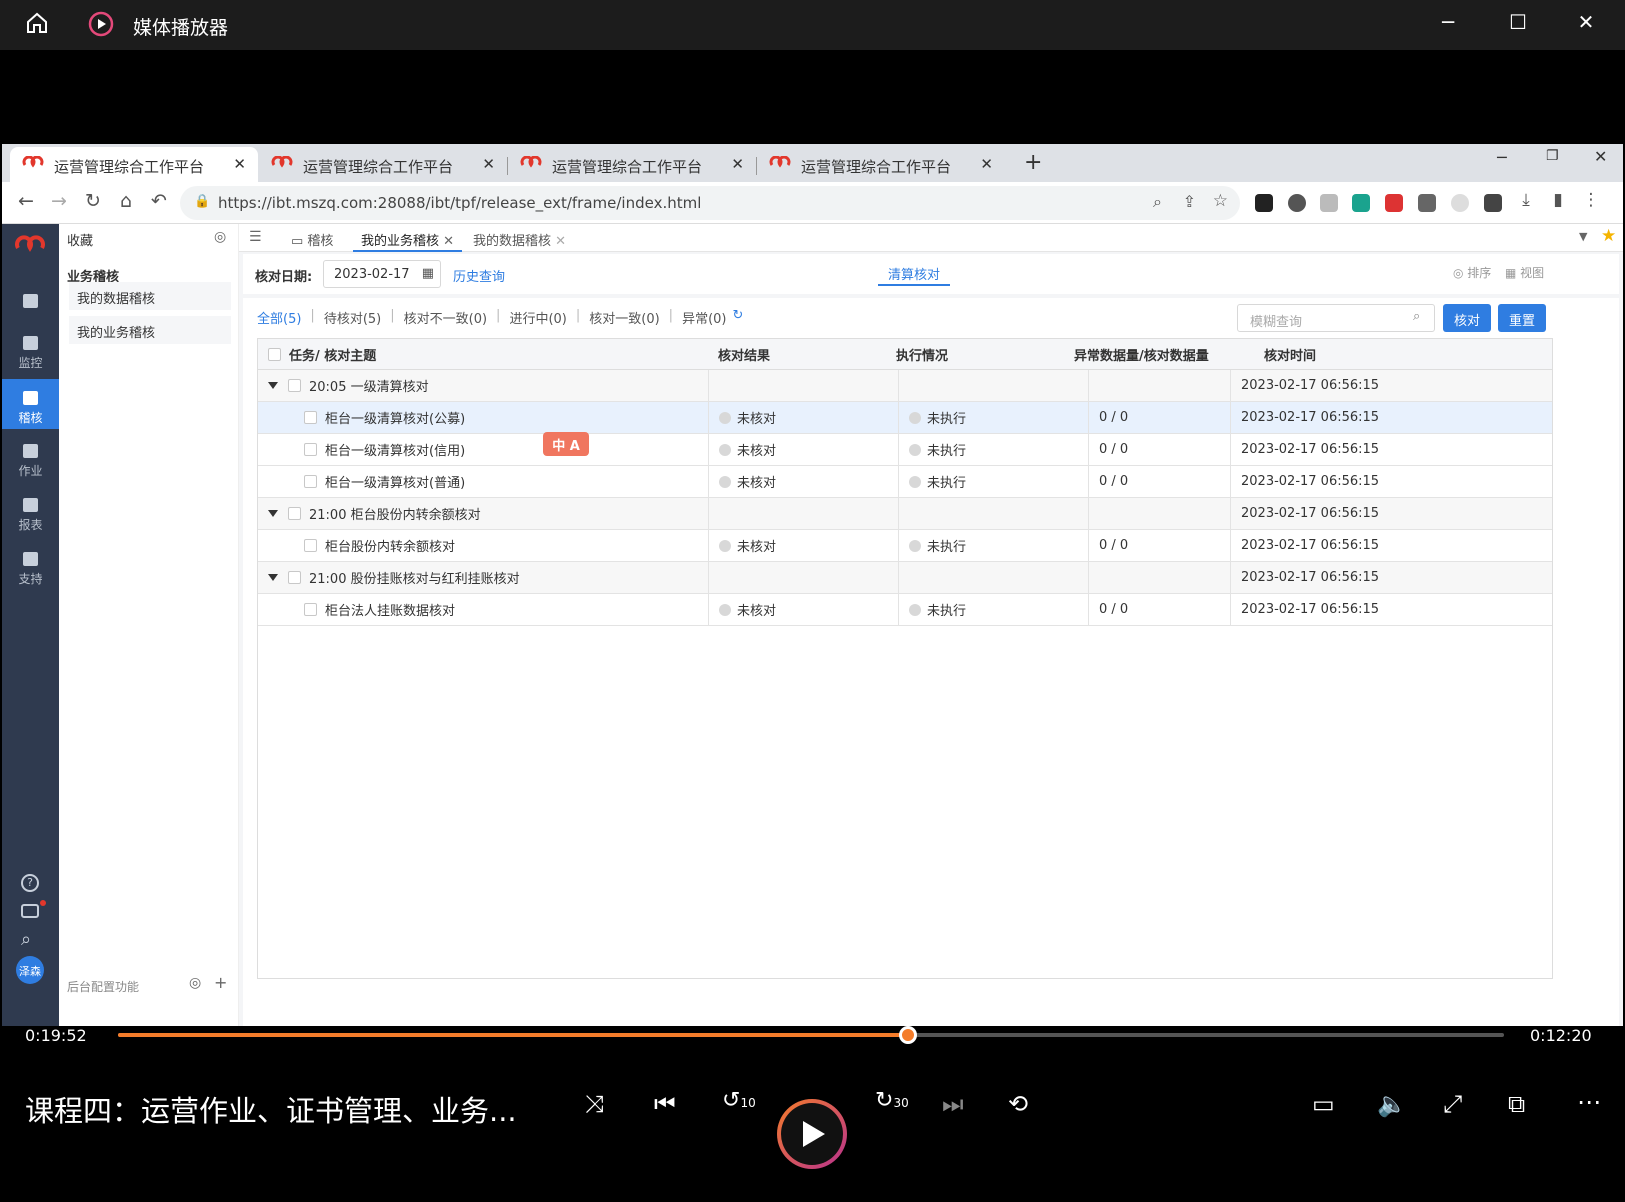  What do you see at coordinates (1361, 203) in the screenshot?
I see `extension-s-icon` at bounding box center [1361, 203].